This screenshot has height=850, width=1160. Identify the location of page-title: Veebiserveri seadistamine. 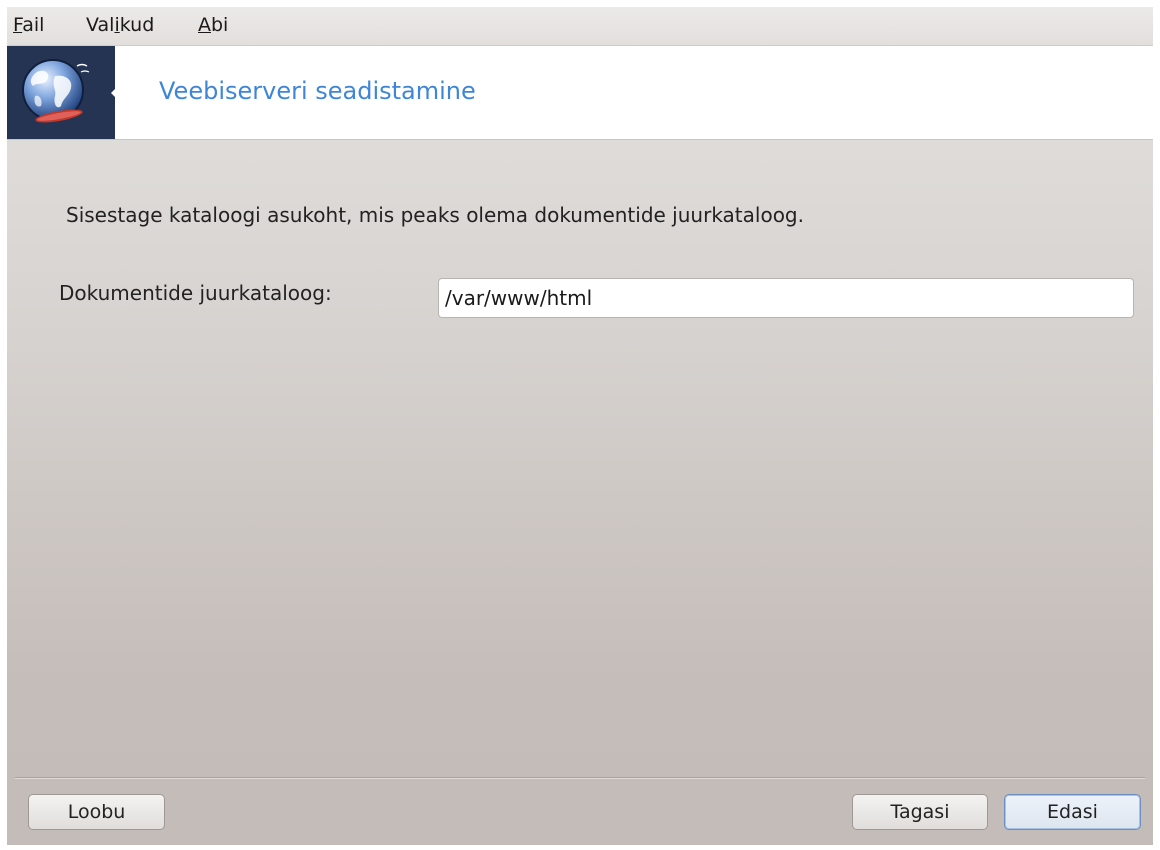
(317, 91).